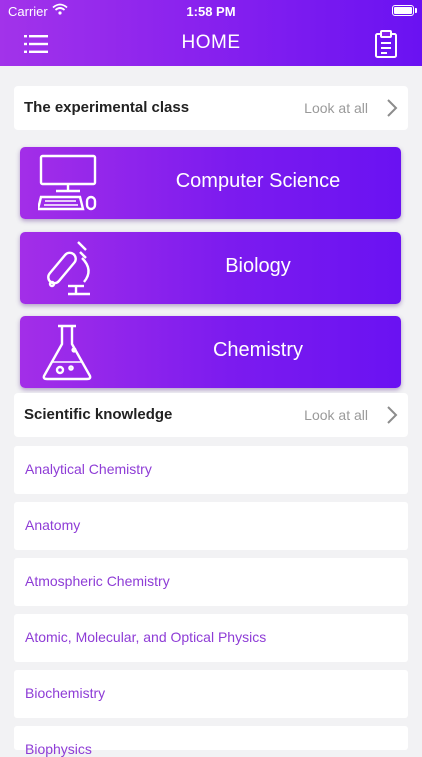  I want to click on list-item-analytical-chemistry: Analytical Chemistry, so click(211, 470).